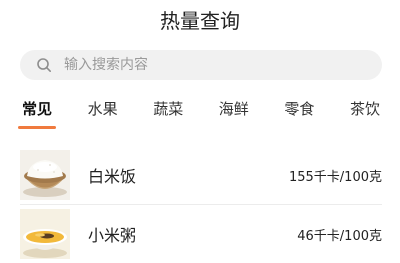  What do you see at coordinates (199, 113) in the screenshot?
I see `category-tabs: 常见 水果 蔬菜 海鲜 零食 茶饮` at bounding box center [199, 113].